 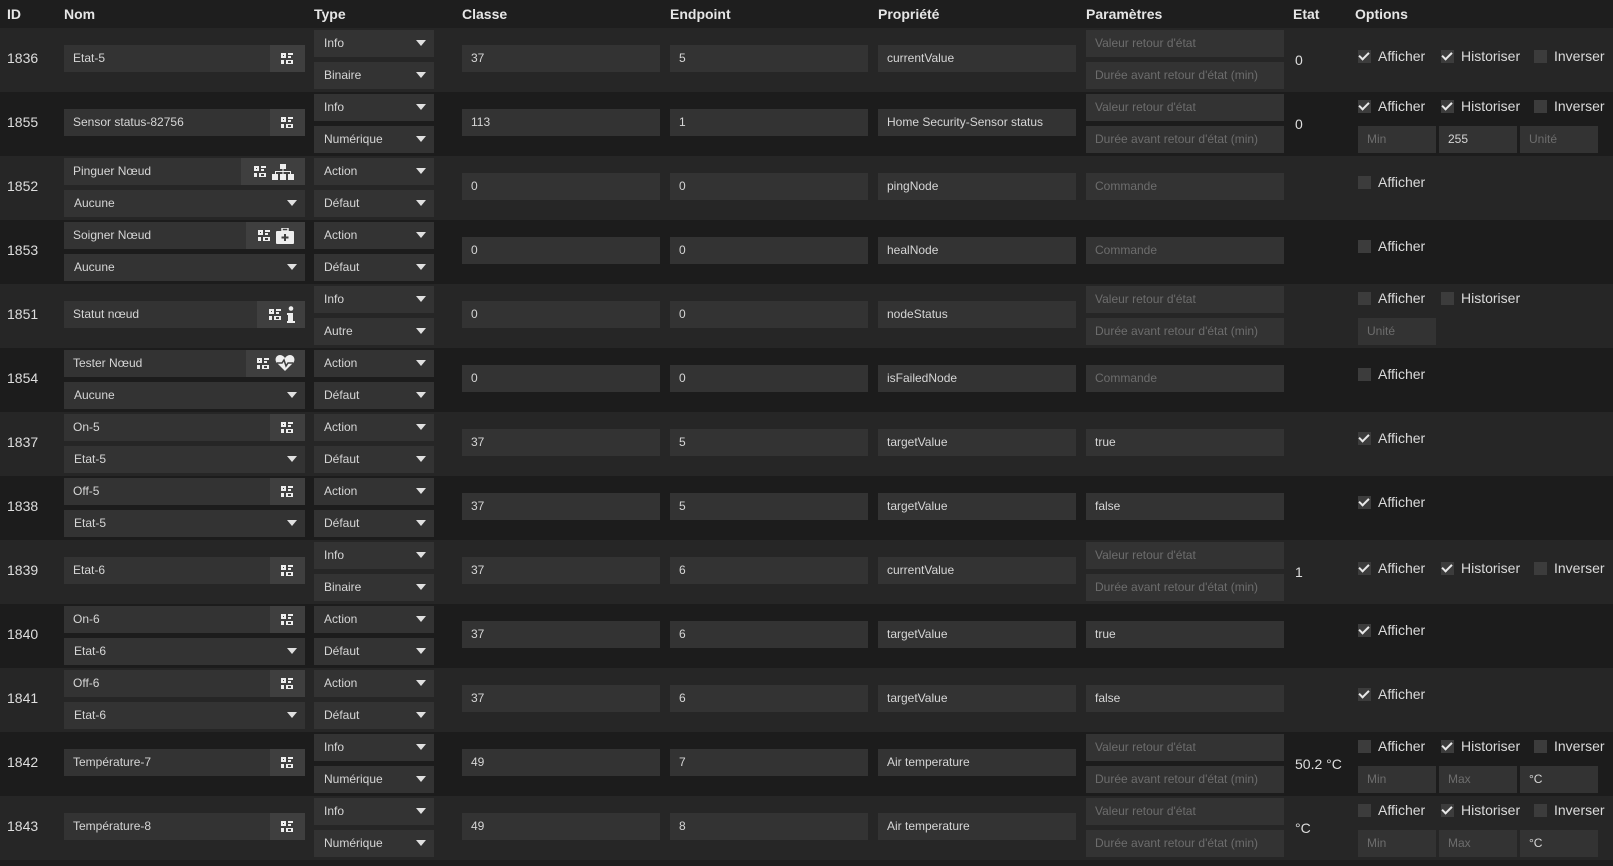 I want to click on heartbeat-icon, so click(x=285, y=363).